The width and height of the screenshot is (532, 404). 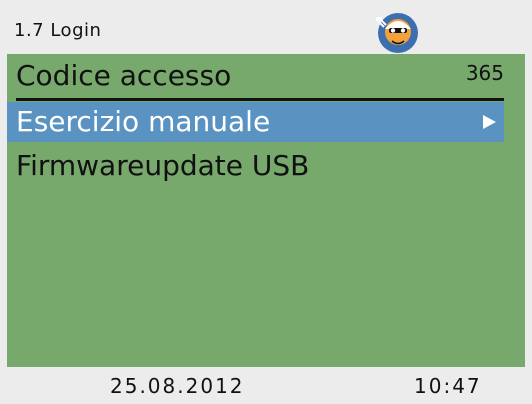 I want to click on arrow-right-icon, so click(x=489, y=122).